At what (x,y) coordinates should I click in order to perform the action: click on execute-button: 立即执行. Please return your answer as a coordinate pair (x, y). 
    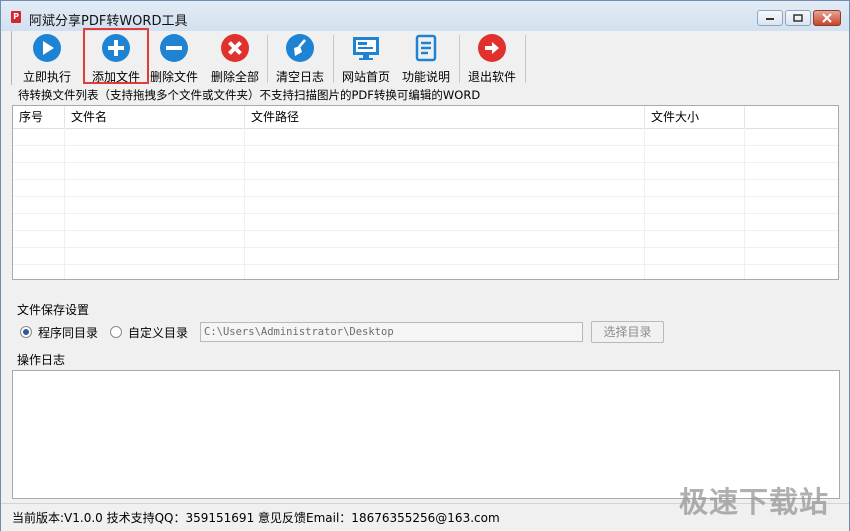
    Looking at the image, I should click on (47, 59).